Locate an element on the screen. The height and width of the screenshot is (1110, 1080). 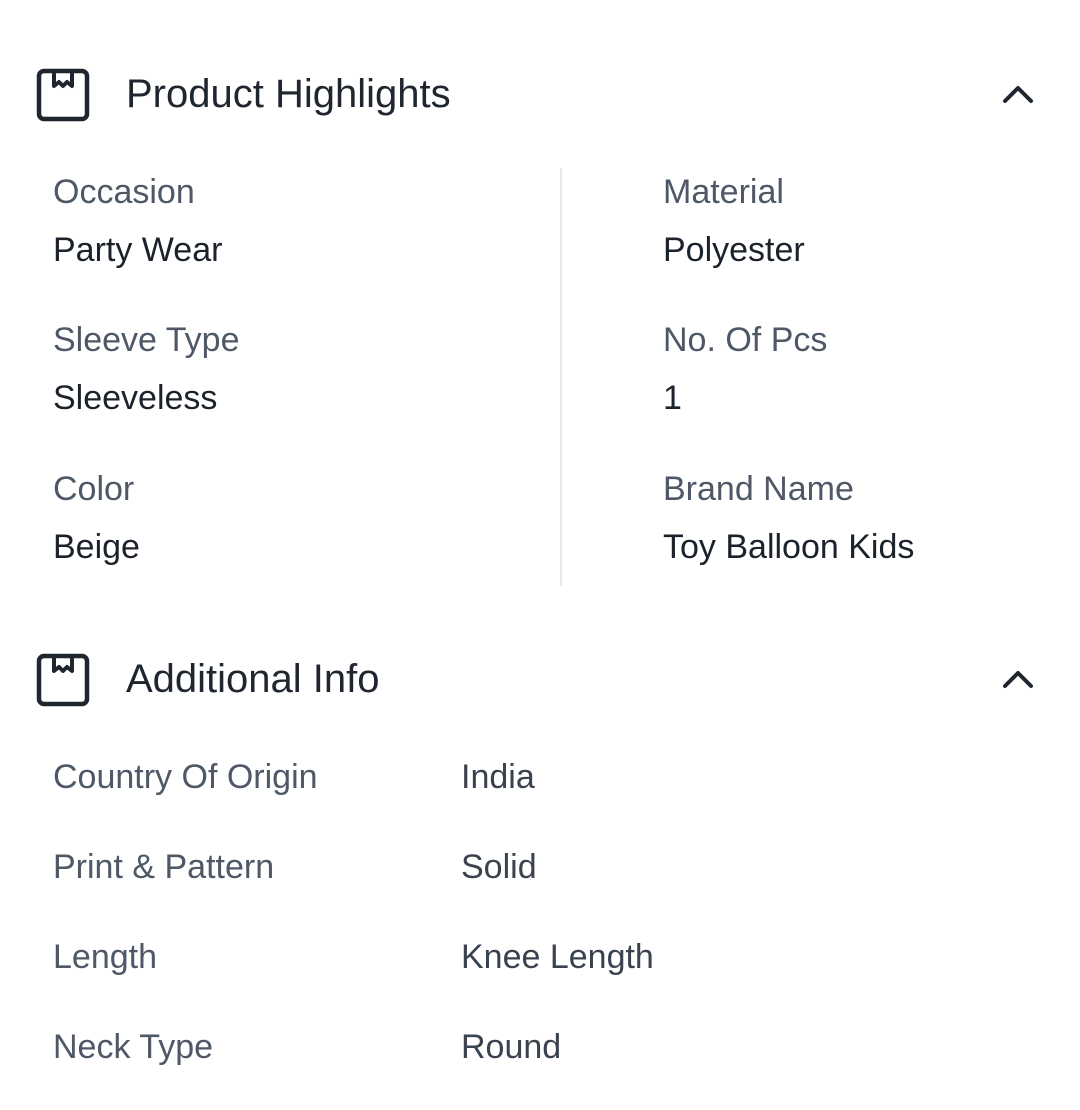
info-value: Solid is located at coordinates (499, 867).